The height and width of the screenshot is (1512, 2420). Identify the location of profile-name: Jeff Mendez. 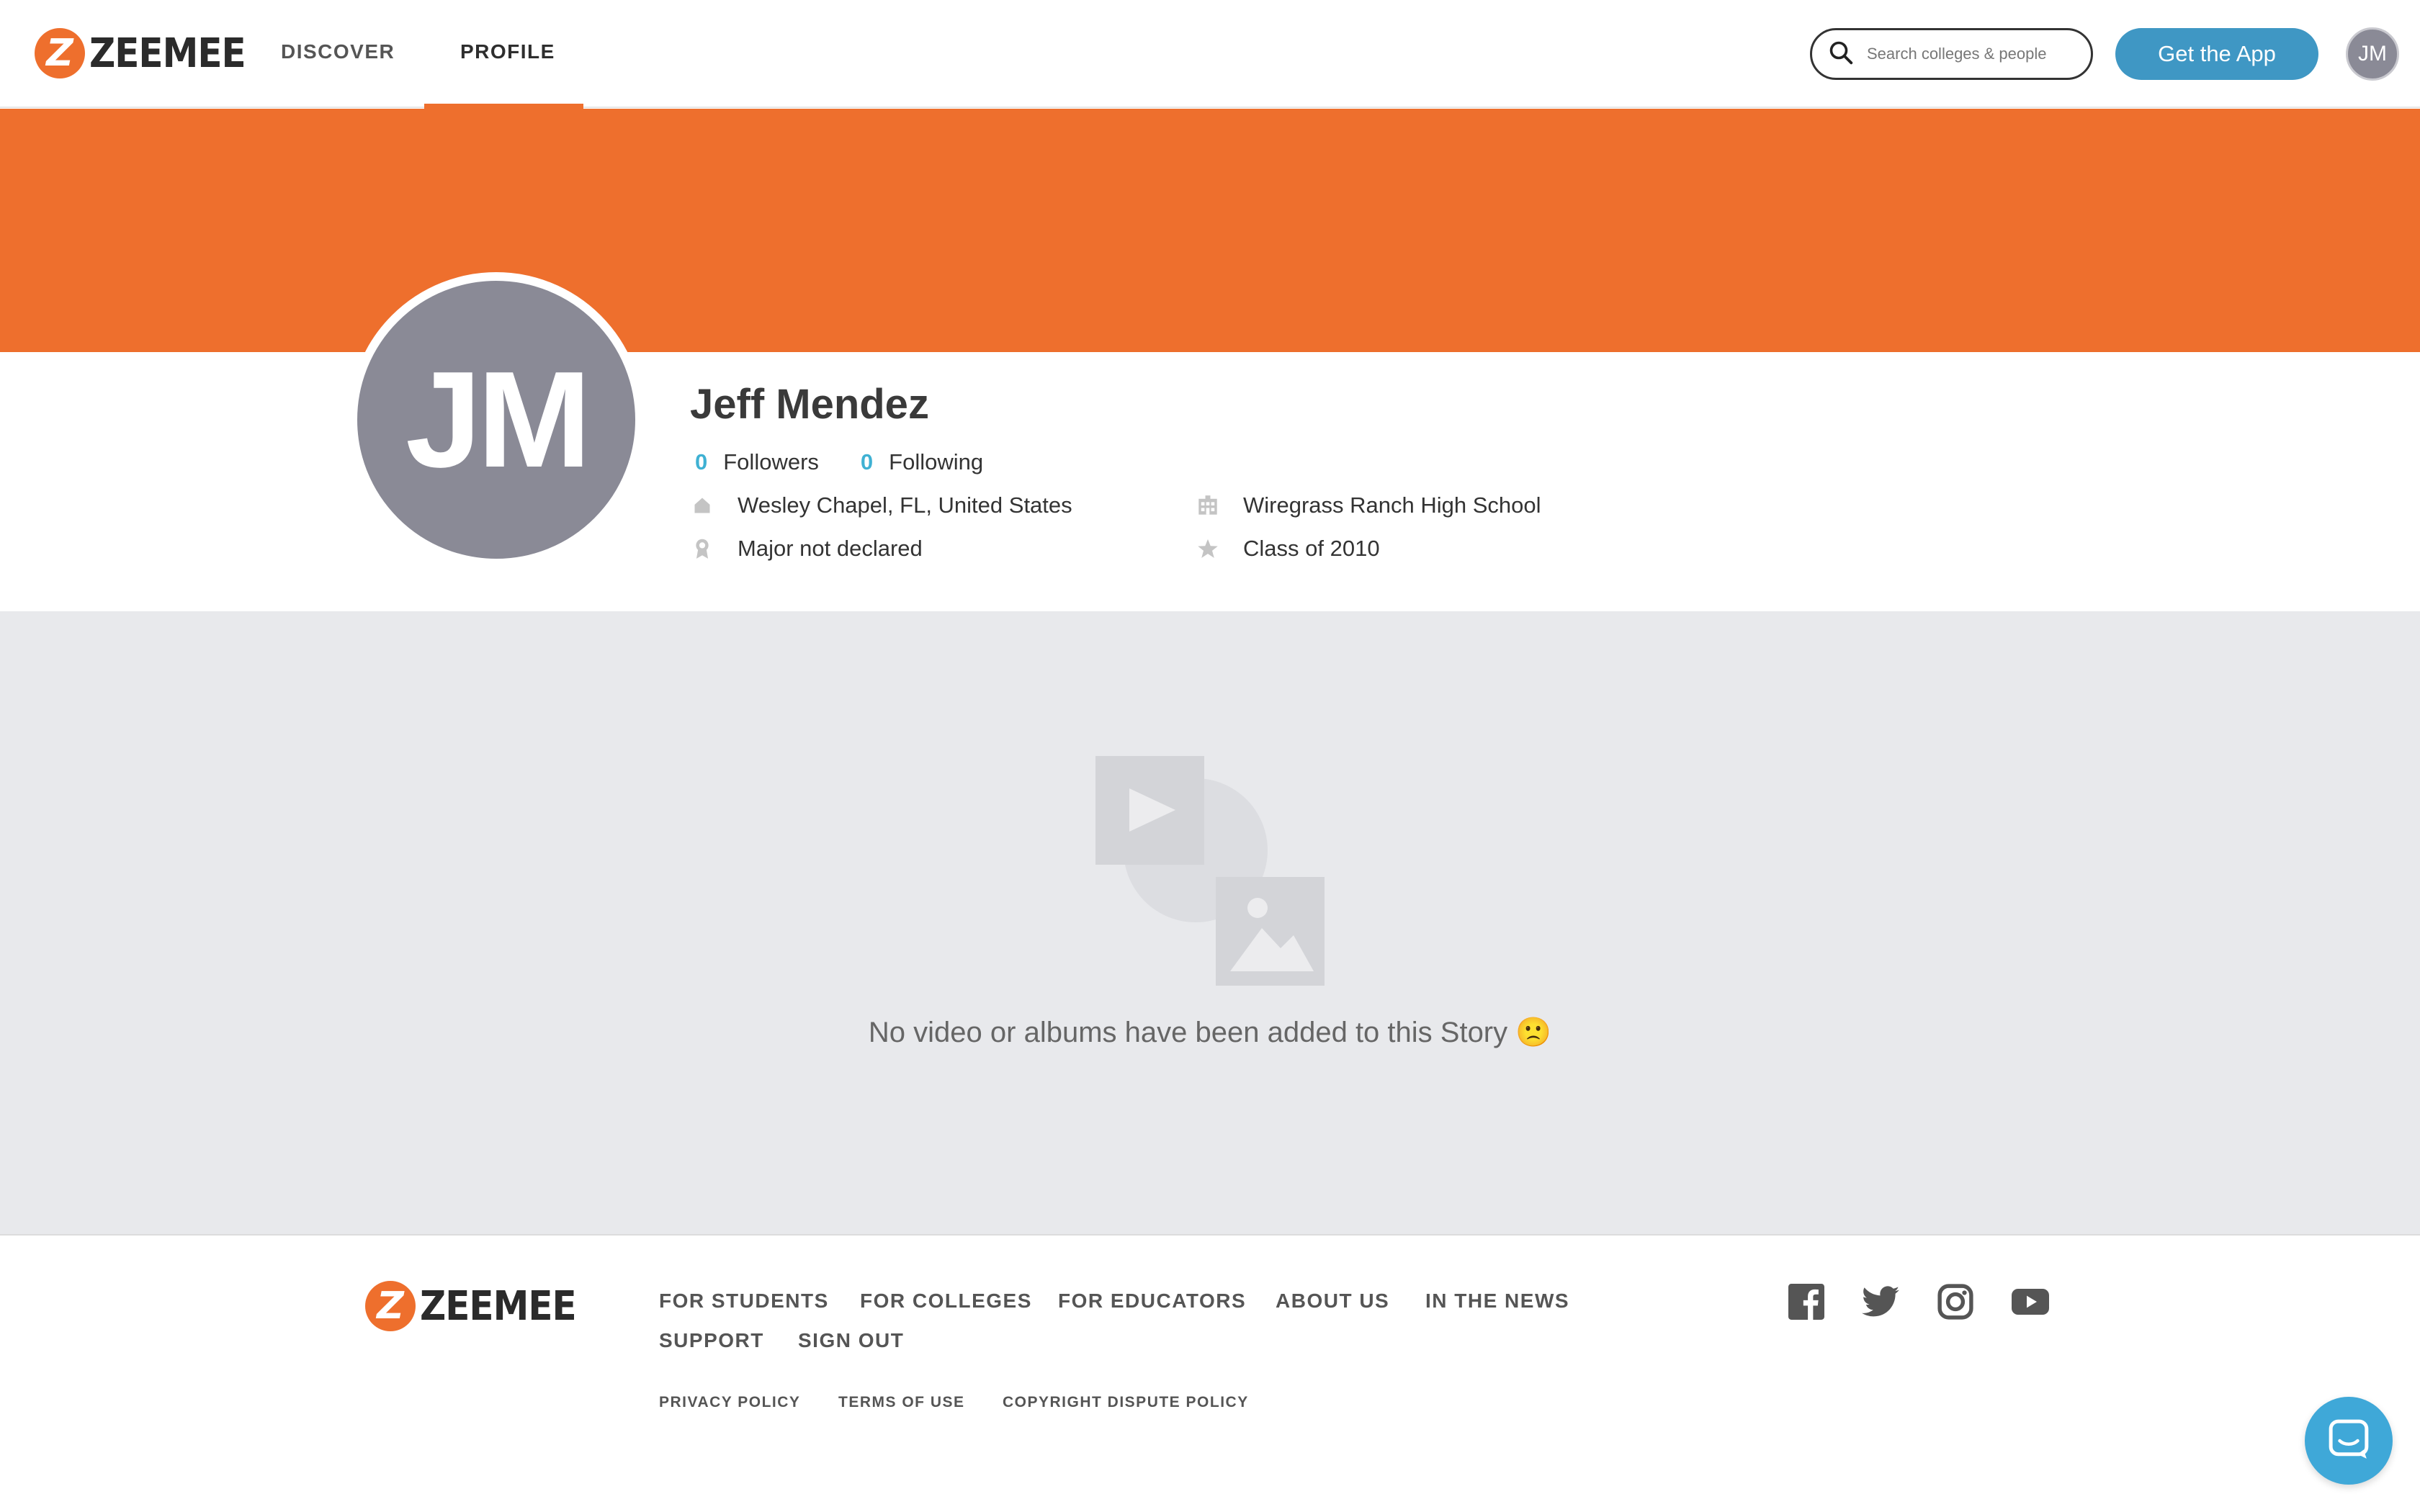
(810, 404).